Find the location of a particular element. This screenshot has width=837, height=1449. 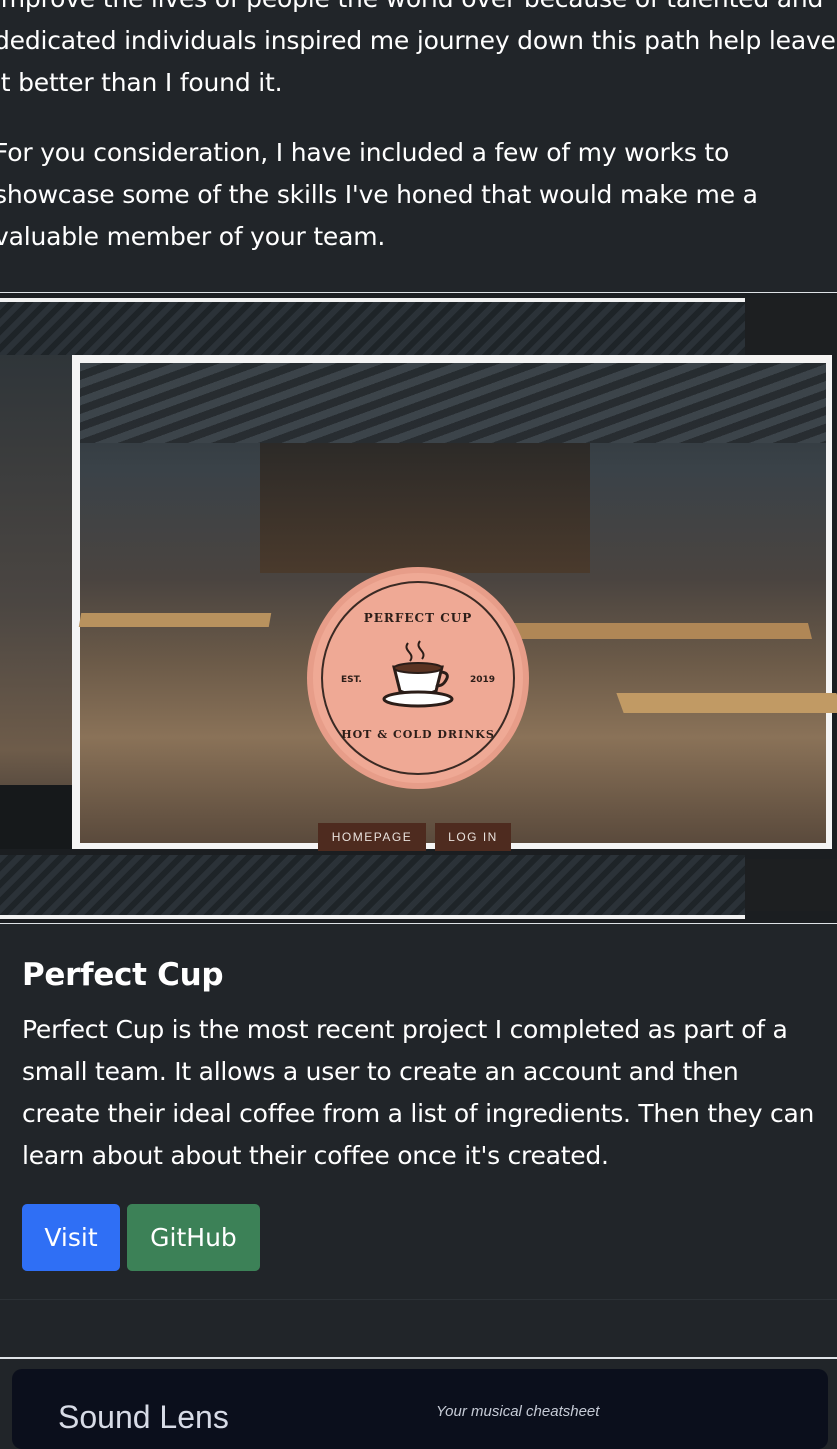

github-button: GitHub is located at coordinates (193, 1237).